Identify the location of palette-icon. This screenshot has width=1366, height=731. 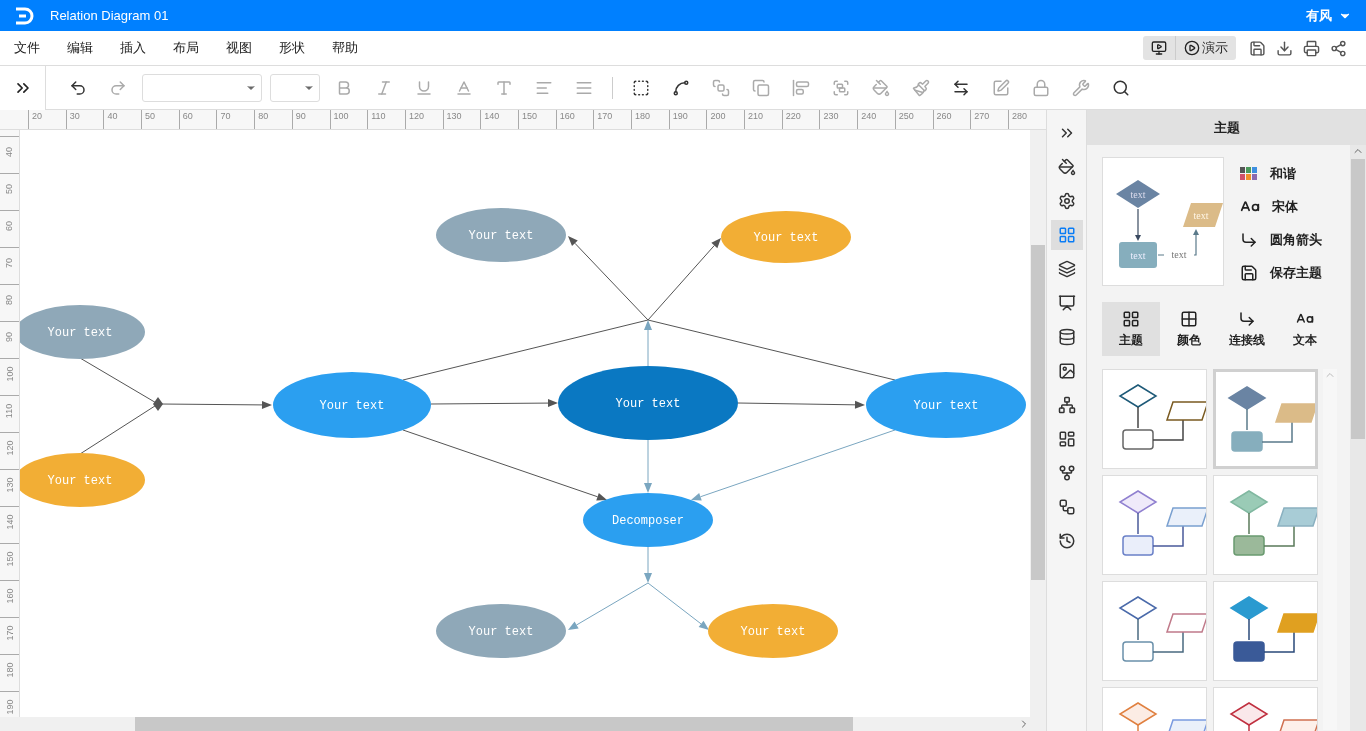
(1249, 174).